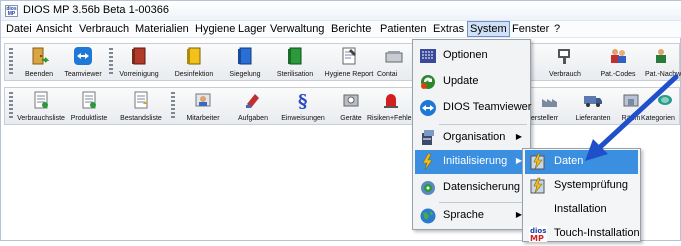 The image size is (681, 246). Describe the element at coordinates (591, 185) in the screenshot. I see `submenu-item-label: Systemprüfung` at that location.